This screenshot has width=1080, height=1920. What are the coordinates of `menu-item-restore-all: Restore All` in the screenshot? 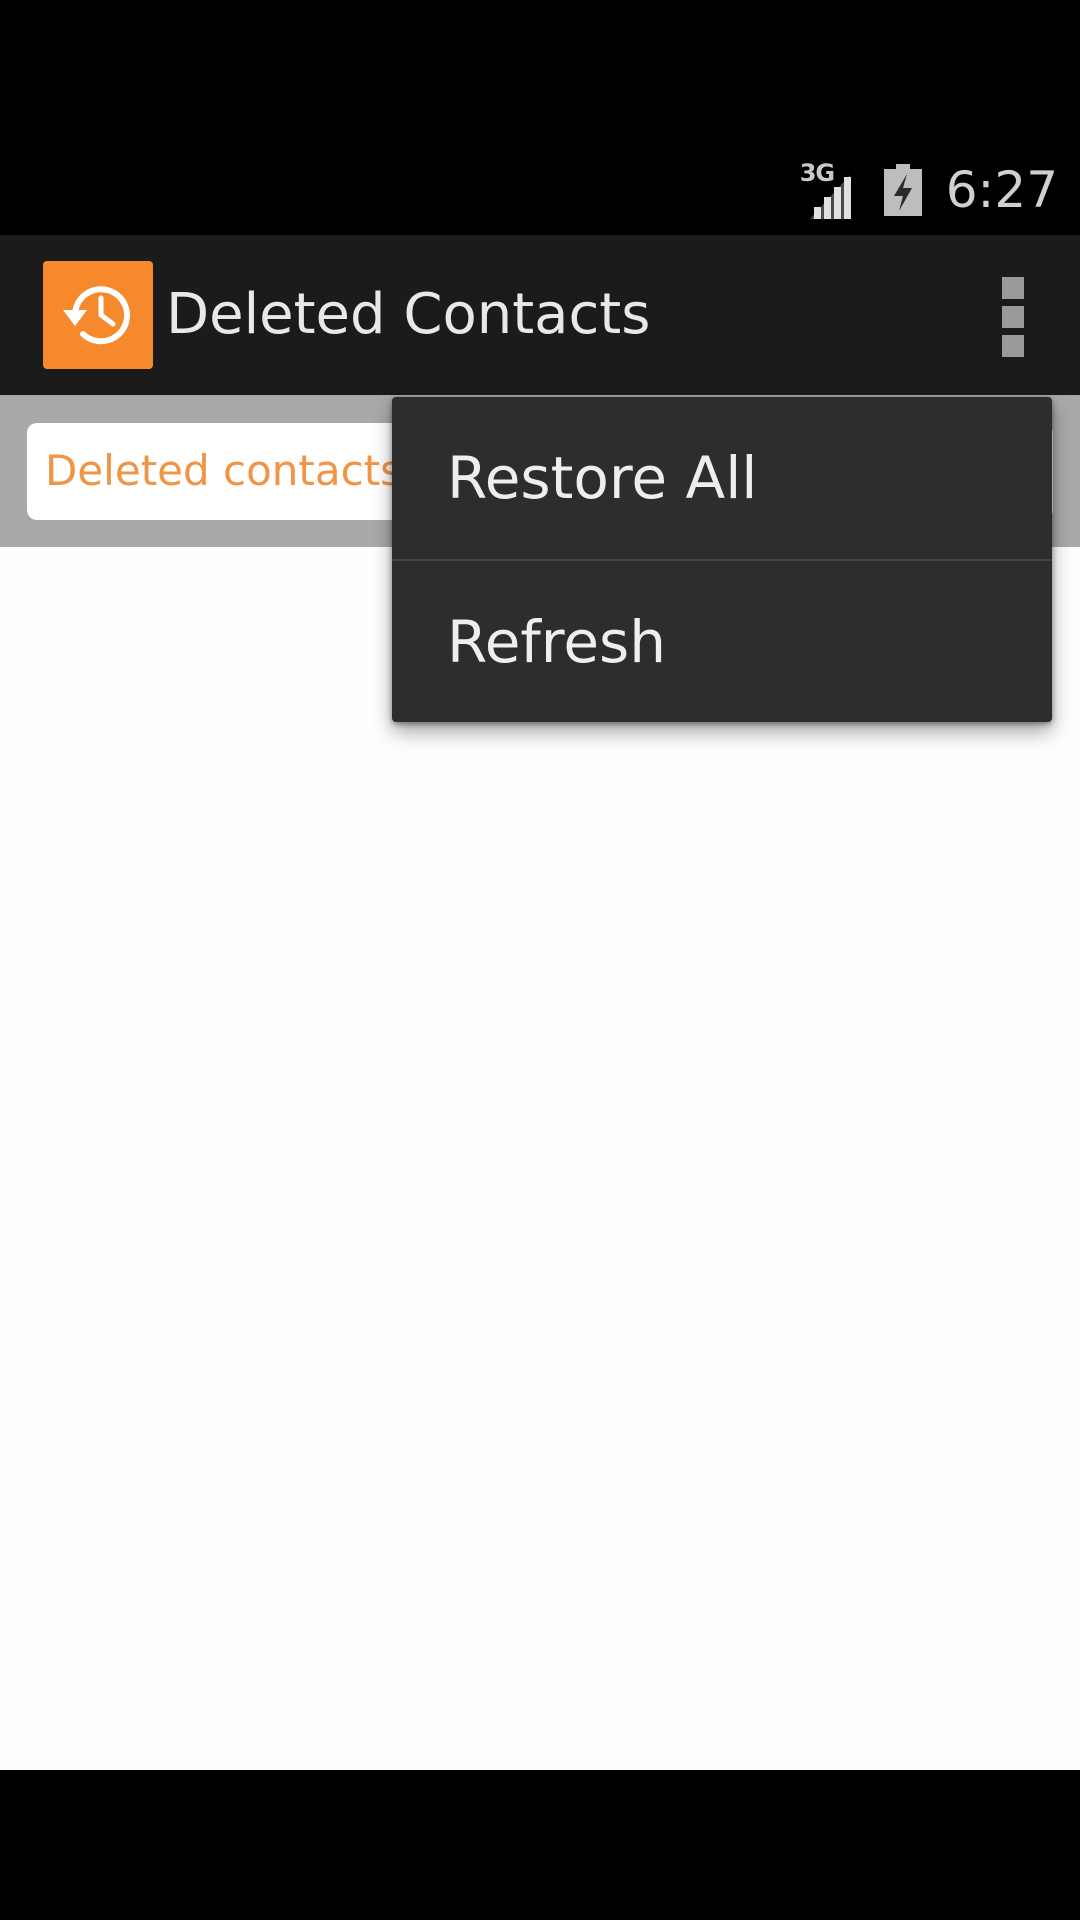 It's located at (722, 478).